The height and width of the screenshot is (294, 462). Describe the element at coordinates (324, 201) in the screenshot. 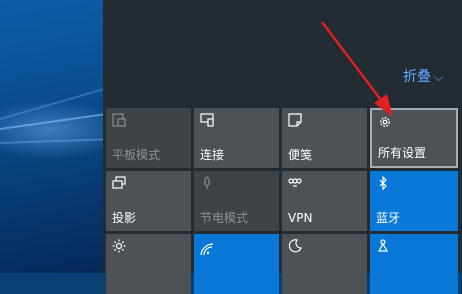

I see `tile-vpn: VPN` at that location.